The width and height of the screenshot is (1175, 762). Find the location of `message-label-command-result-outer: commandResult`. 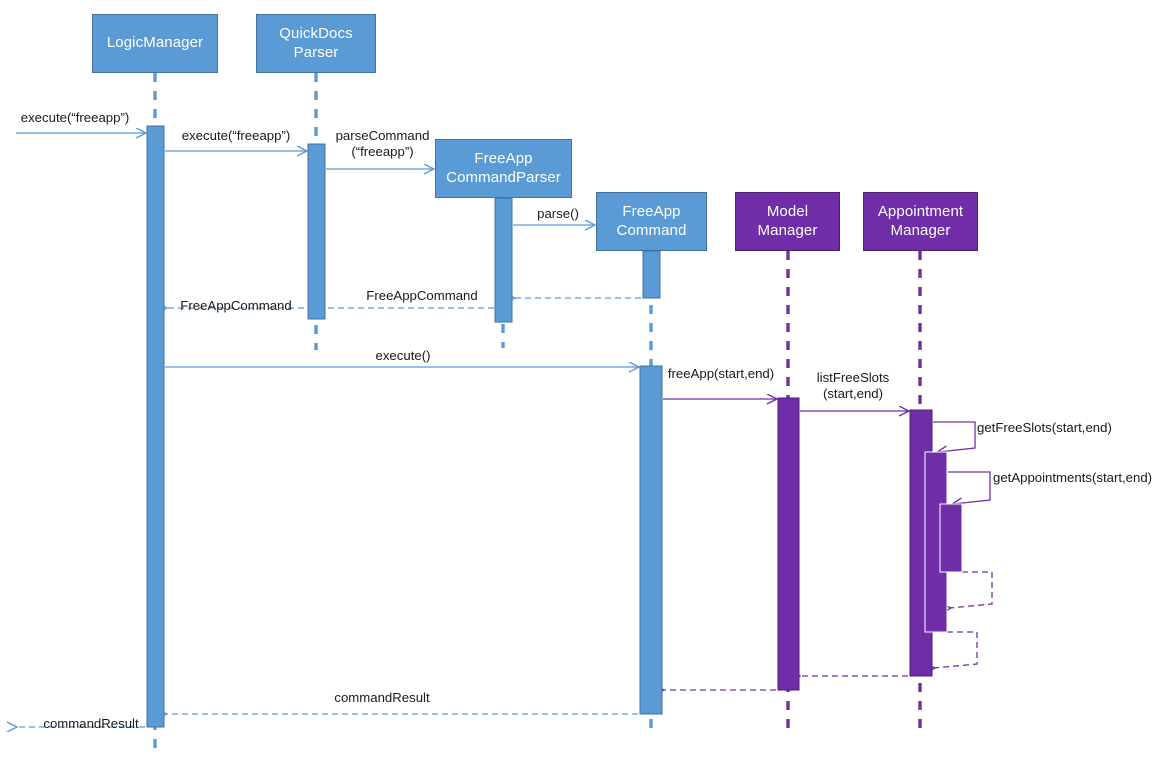

message-label-command-result-outer: commandResult is located at coordinates (91, 723).